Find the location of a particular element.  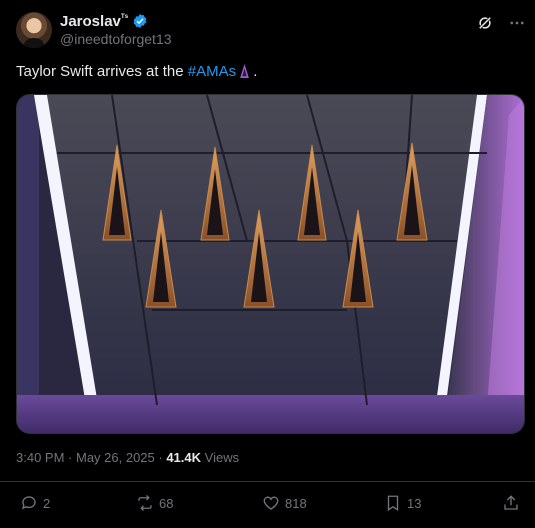

views-label: Views is located at coordinates (220, 457).